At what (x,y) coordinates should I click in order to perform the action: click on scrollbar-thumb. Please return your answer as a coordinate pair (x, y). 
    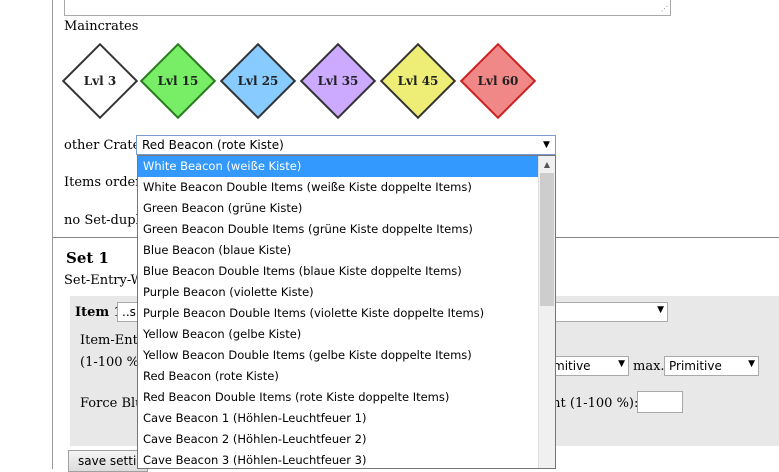
    Looking at the image, I should click on (547, 239).